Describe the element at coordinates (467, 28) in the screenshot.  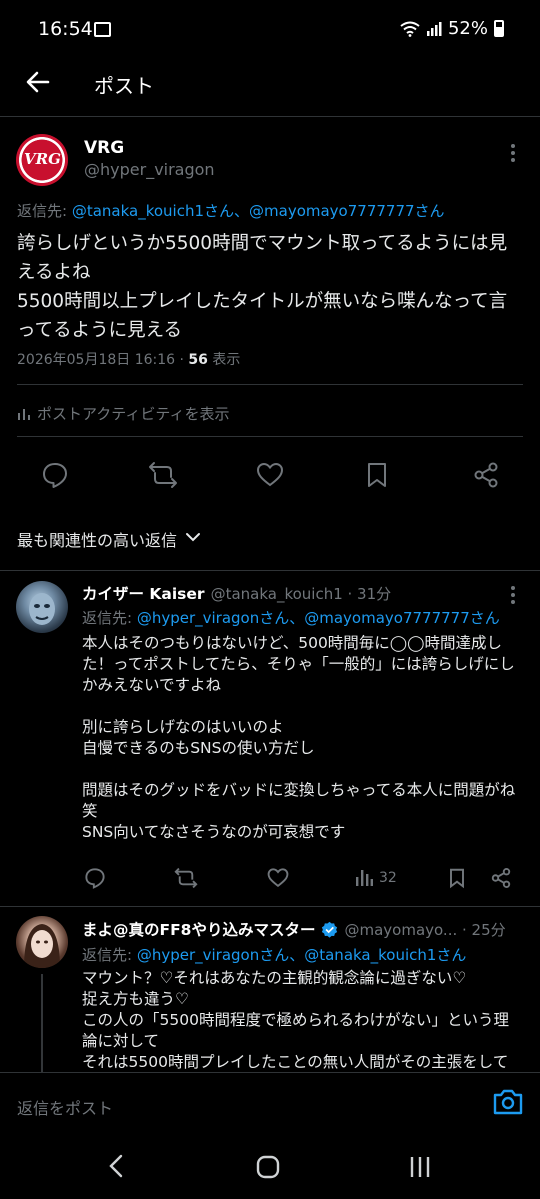
I see `battery-percent: 52%` at that location.